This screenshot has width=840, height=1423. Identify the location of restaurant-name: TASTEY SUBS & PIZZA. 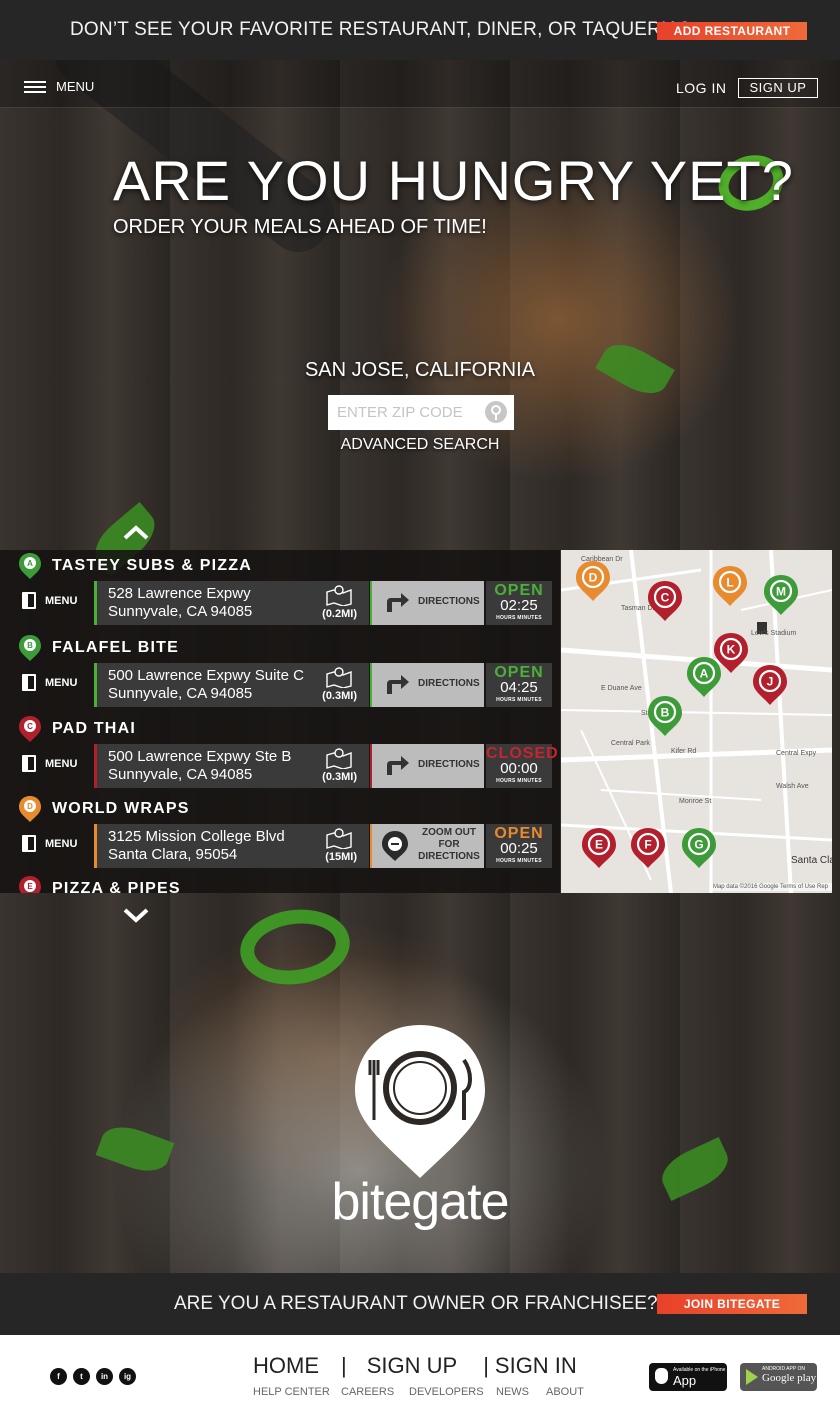
(152, 566).